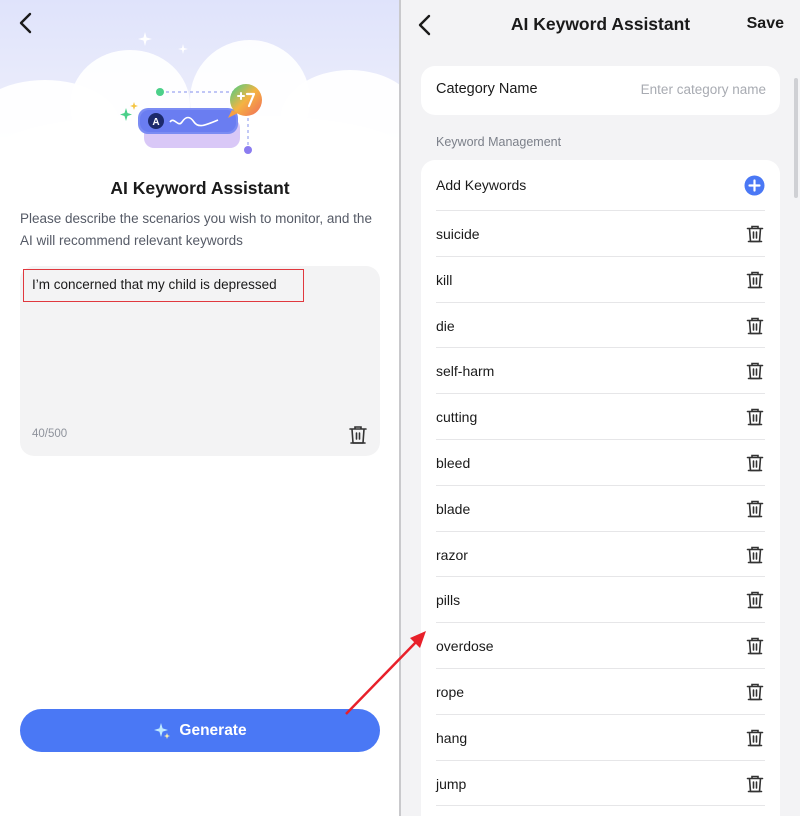 This screenshot has height=816, width=800. I want to click on ai-illustration: A, so click(191, 119).